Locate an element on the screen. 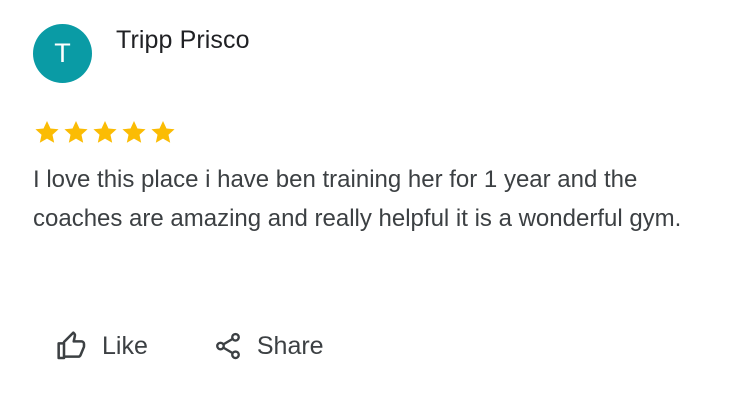 This screenshot has width=731, height=400. star-rating is located at coordinates (105, 132).